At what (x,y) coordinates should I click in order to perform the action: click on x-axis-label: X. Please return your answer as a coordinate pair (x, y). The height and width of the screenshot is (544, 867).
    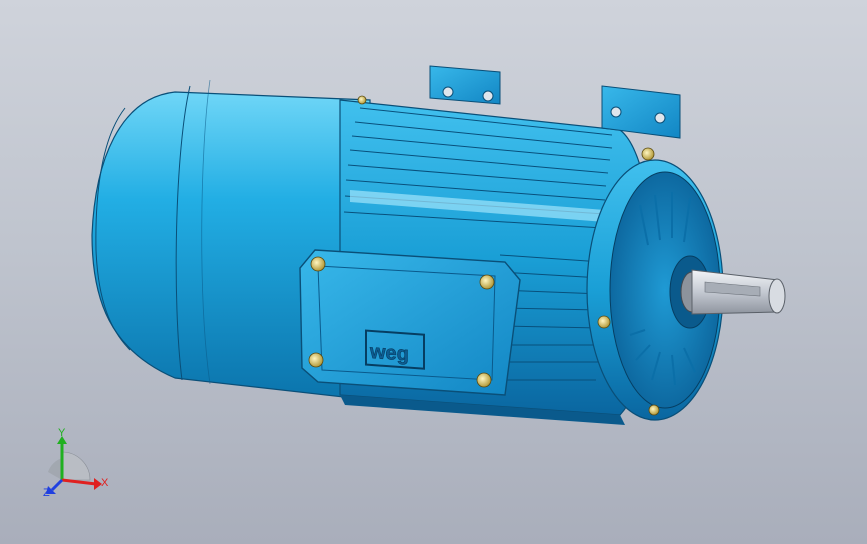
    Looking at the image, I should click on (105, 483).